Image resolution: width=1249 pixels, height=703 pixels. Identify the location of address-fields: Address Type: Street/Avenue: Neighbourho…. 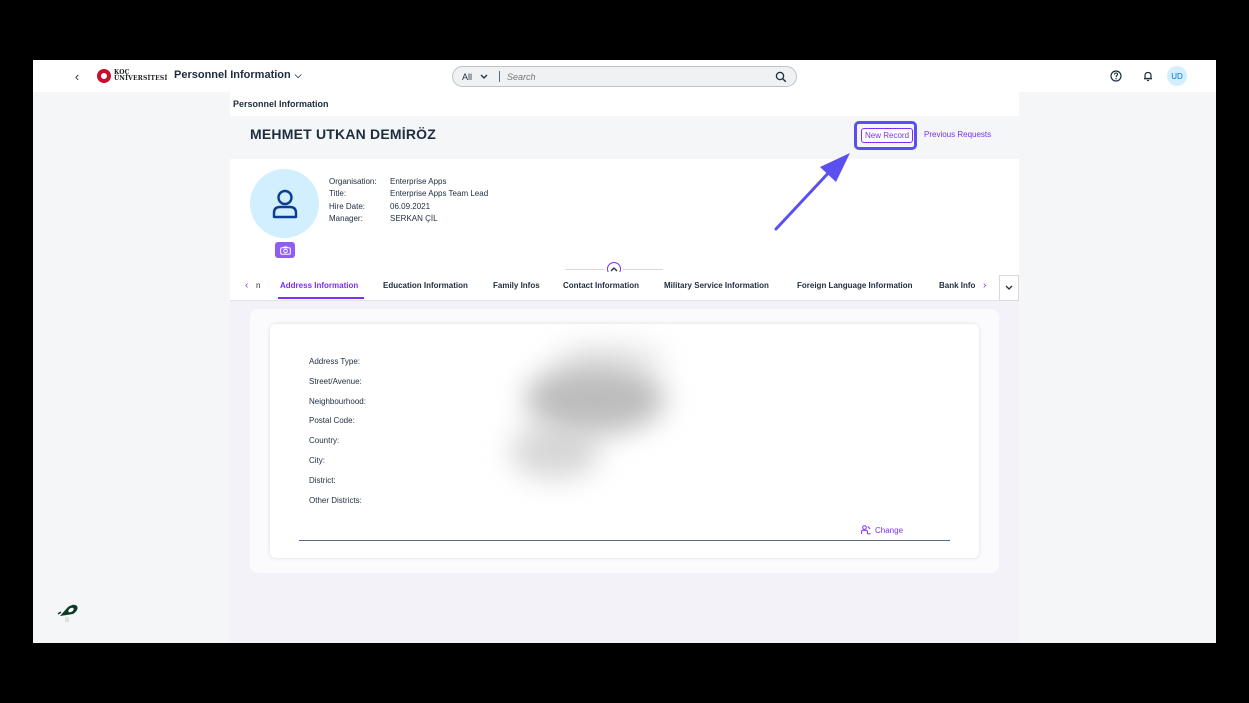
(337, 436).